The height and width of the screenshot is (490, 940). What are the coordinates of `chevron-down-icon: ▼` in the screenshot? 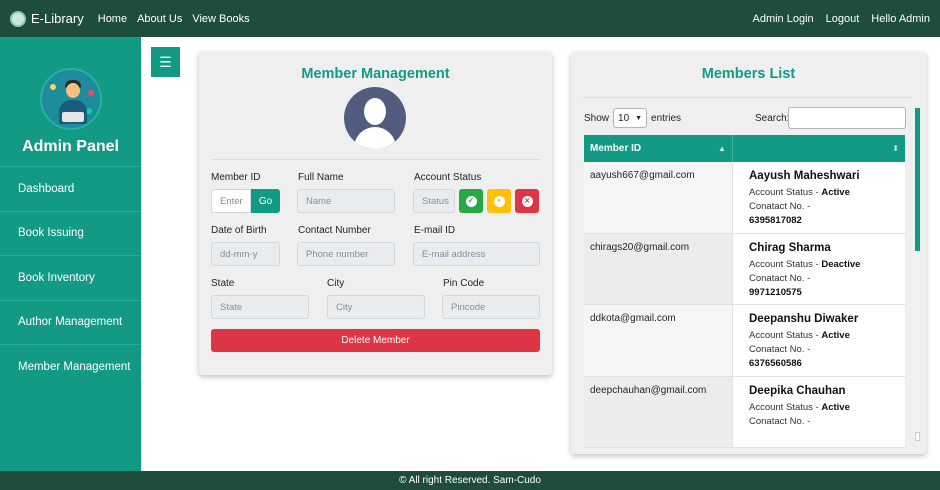 It's located at (639, 118).